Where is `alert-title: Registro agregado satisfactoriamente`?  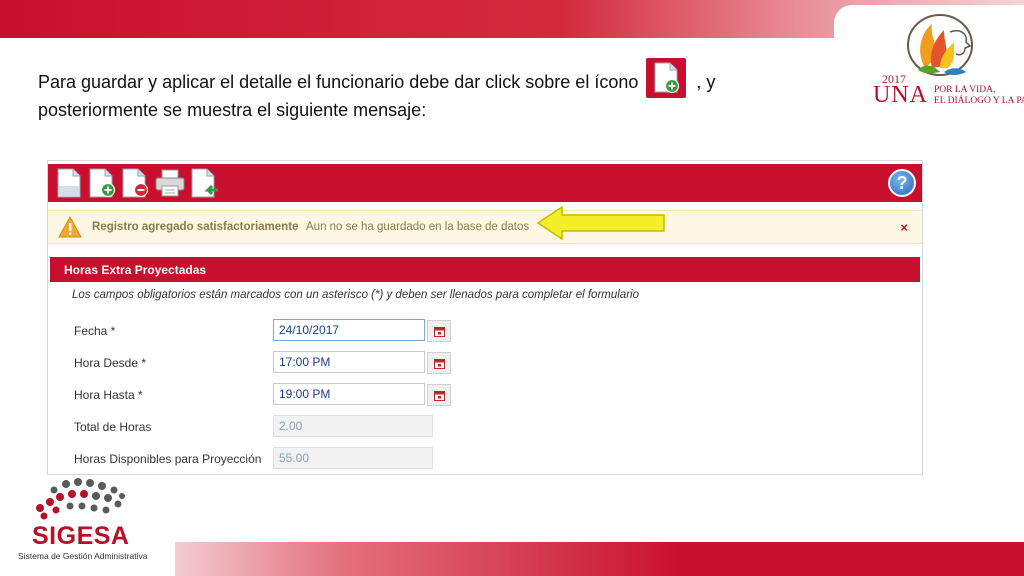 alert-title: Registro agregado satisfactoriamente is located at coordinates (195, 227).